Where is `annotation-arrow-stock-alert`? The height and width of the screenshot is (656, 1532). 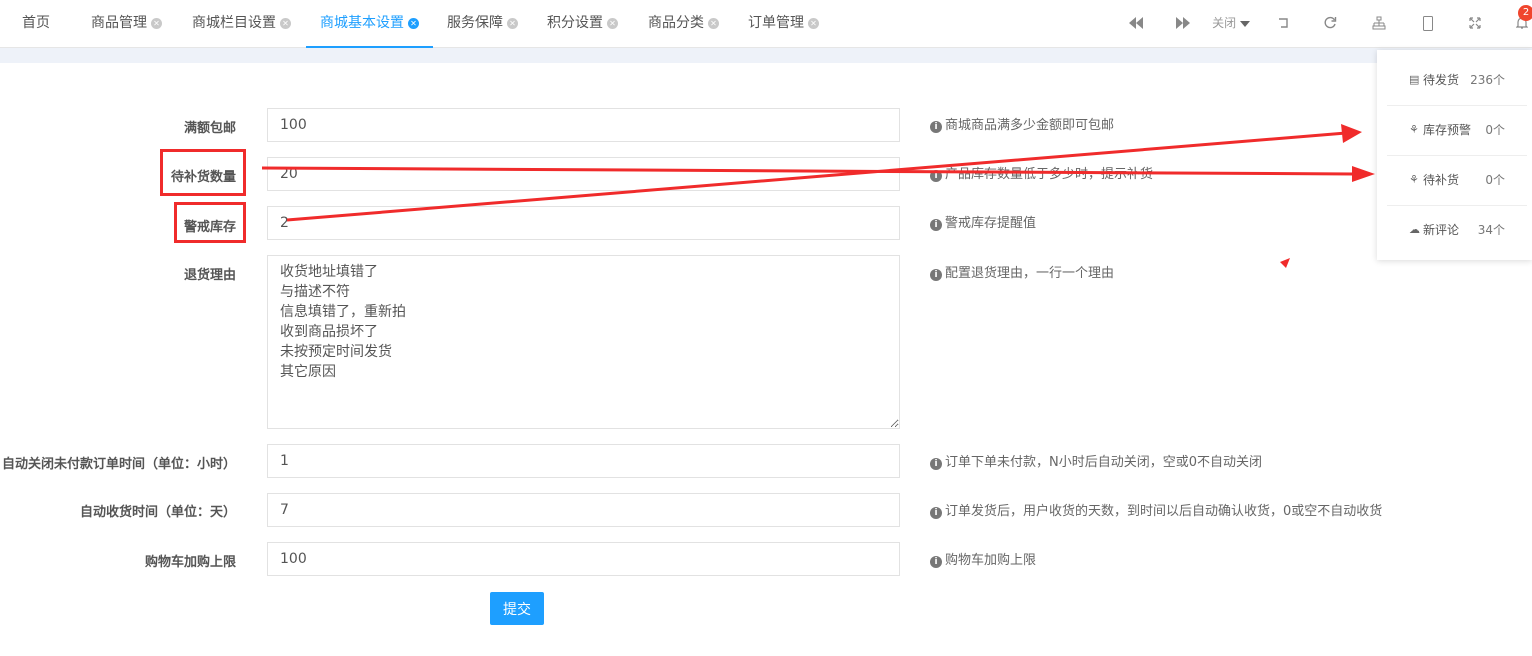
annotation-arrow-stock-alert is located at coordinates (816, 176).